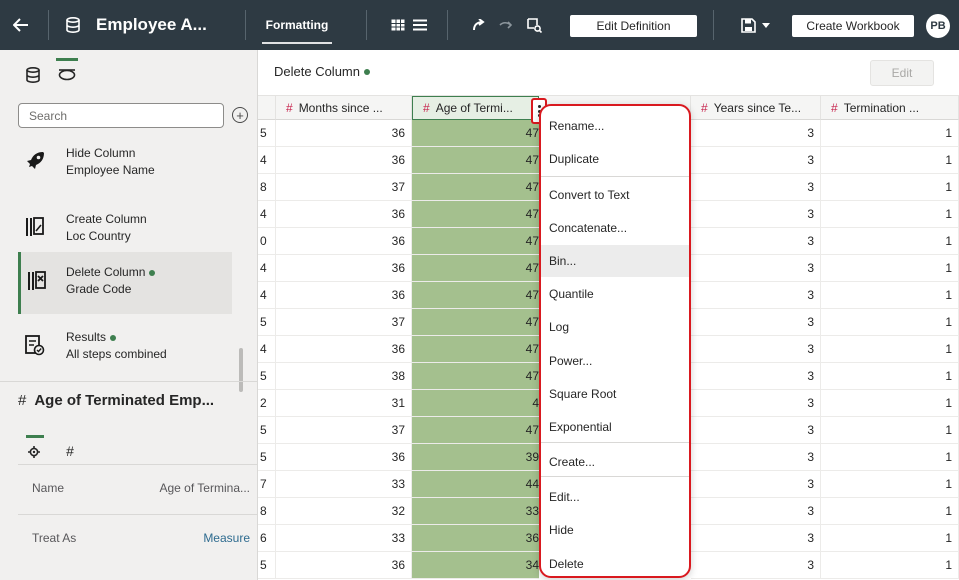  What do you see at coordinates (33, 75) in the screenshot?
I see `data-tab` at bounding box center [33, 75].